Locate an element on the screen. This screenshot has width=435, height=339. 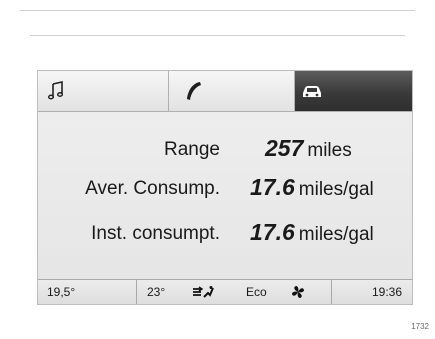
temperature-right: 23° is located at coordinates (156, 292).